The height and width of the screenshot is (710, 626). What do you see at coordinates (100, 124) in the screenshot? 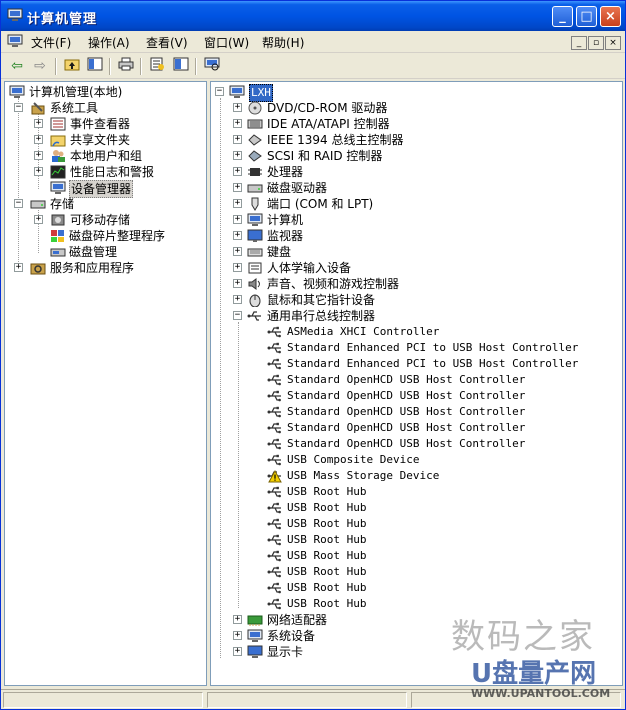
I see `tree-item-label: 事件查看器` at bounding box center [100, 124].